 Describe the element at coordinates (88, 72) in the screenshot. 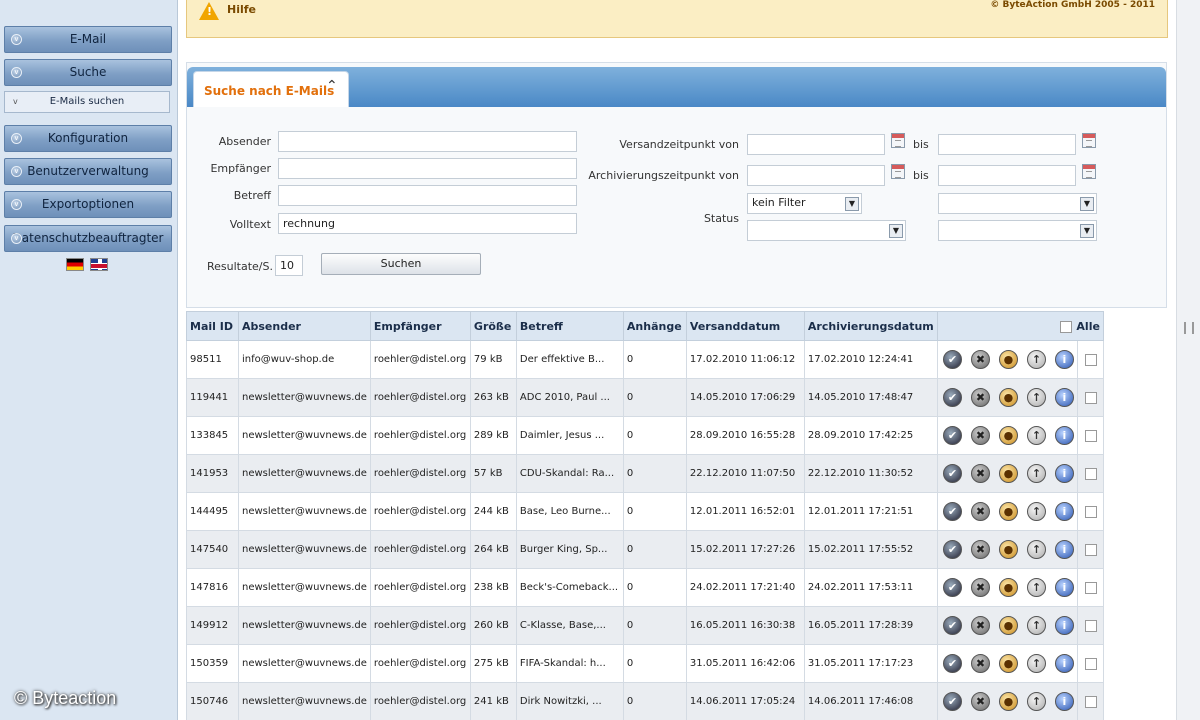

I see `nav-suche: v Suche` at that location.